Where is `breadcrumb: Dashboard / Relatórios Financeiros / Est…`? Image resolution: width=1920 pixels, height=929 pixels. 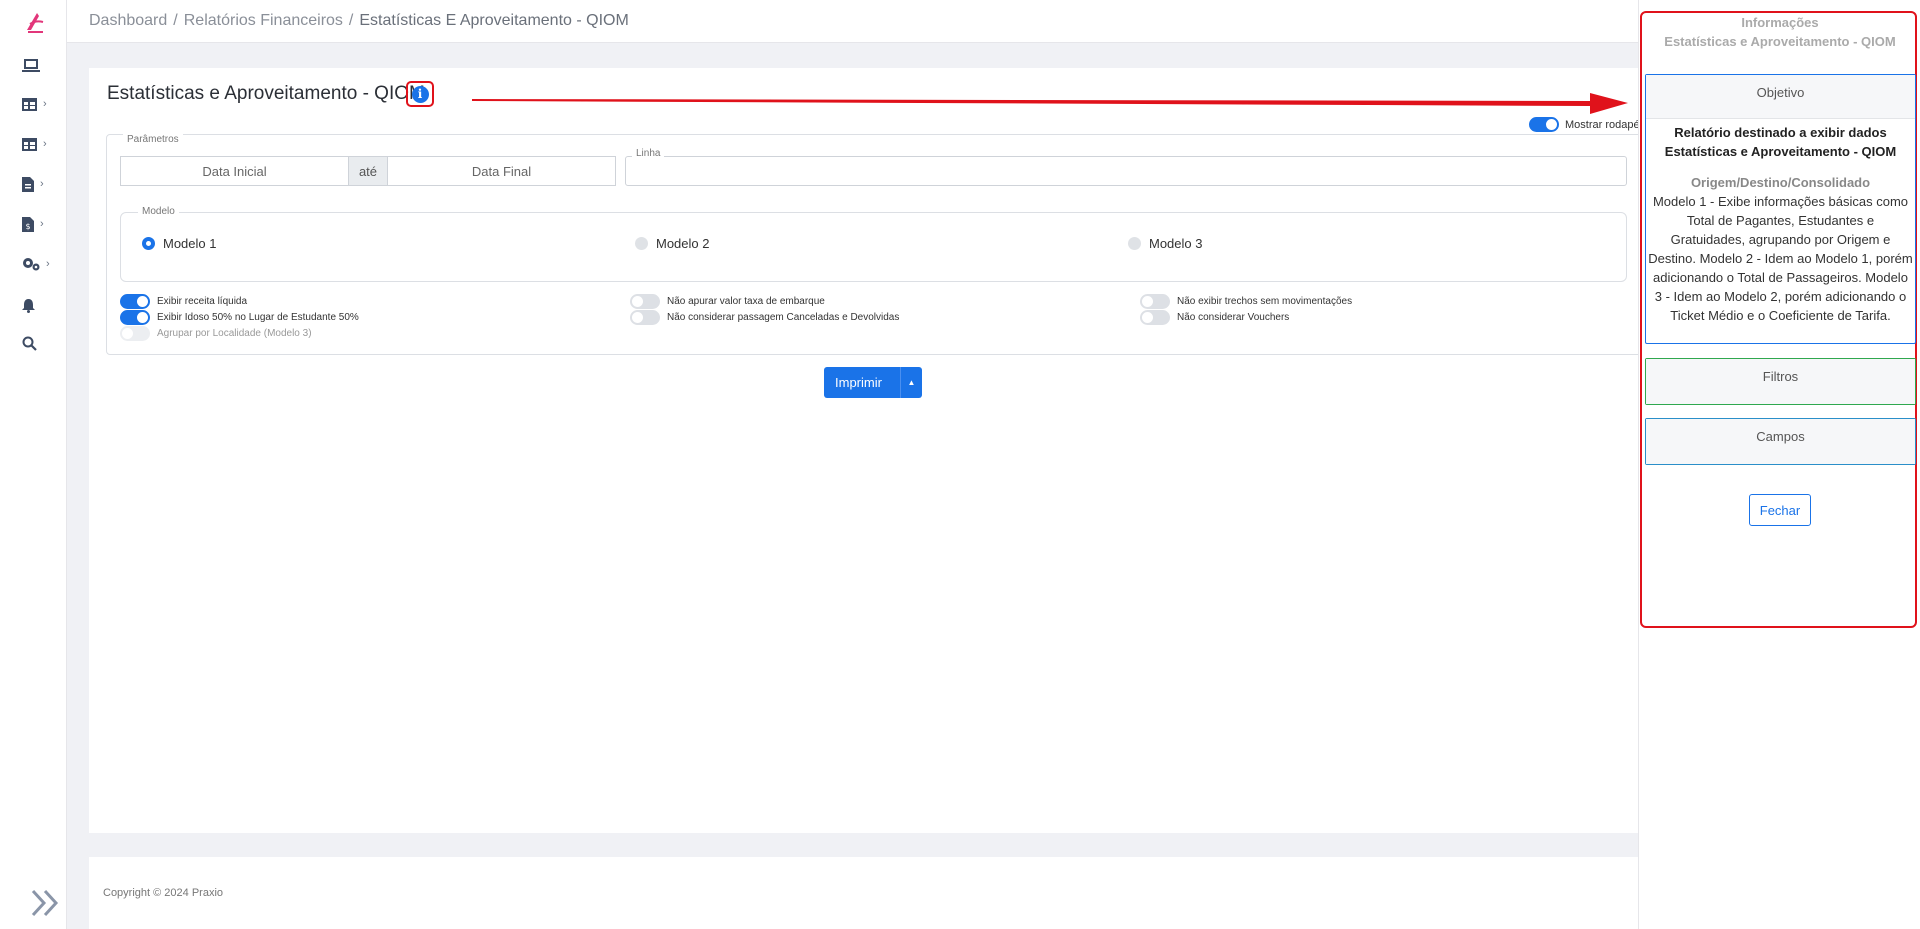
breadcrumb: Dashboard / Relatórios Financeiros / Est… is located at coordinates (359, 21).